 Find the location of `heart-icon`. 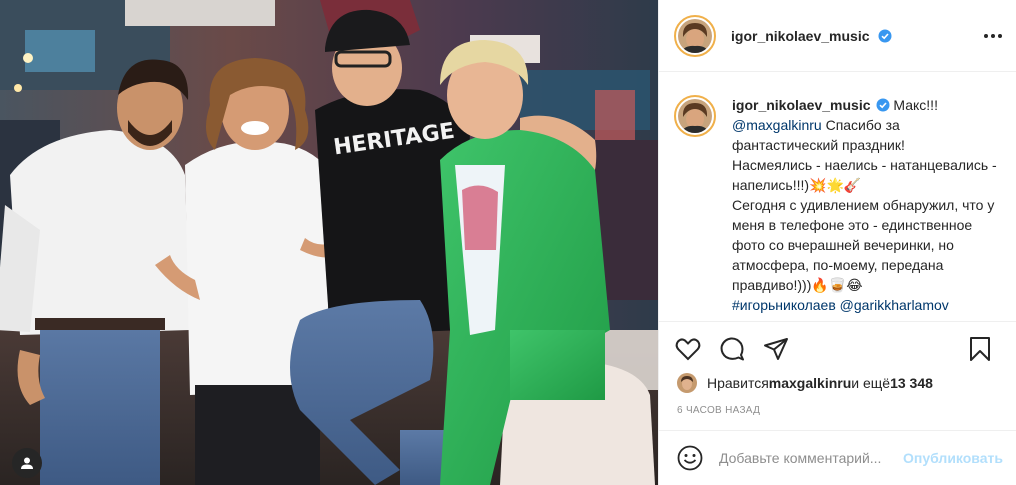

heart-icon is located at coordinates (688, 348).